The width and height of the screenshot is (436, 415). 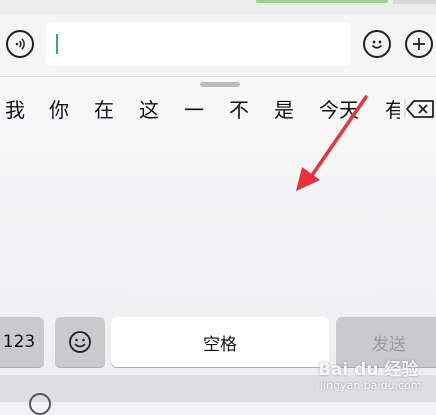 I want to click on space-key: 空格, so click(x=220, y=342).